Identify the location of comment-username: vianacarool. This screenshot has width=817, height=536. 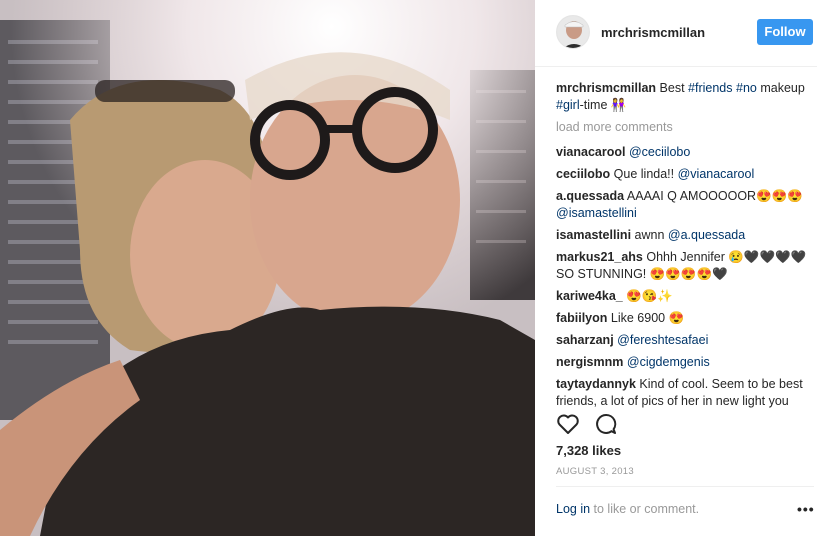
(590, 152).